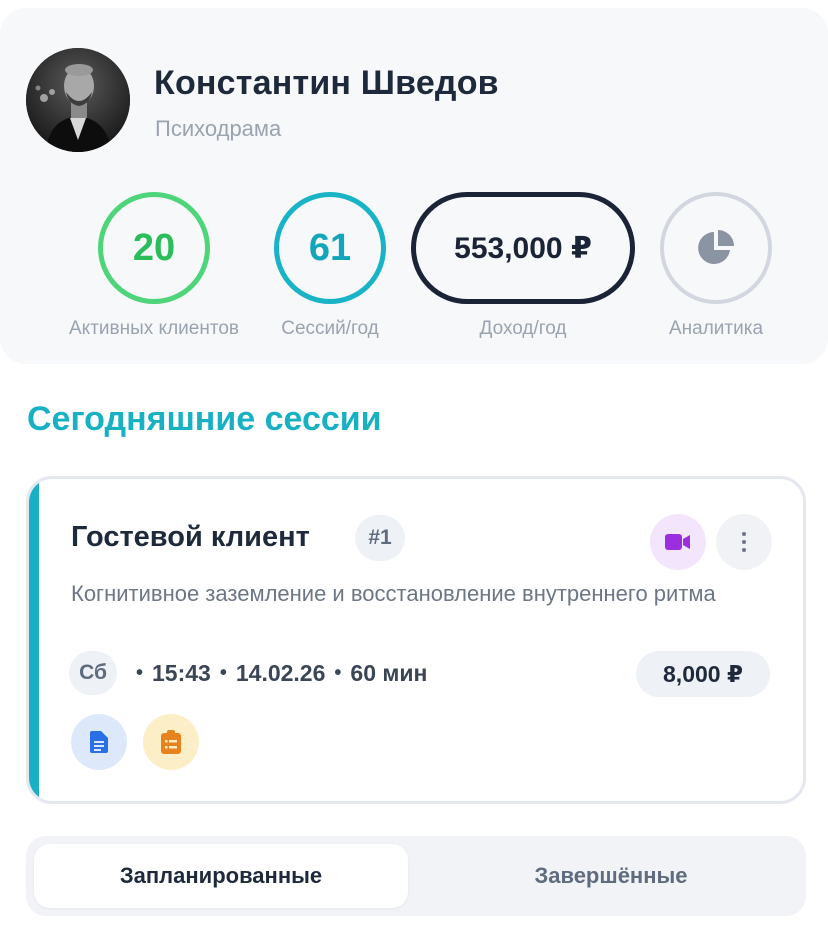 This screenshot has width=828, height=938. I want to click on stat-sessions: 61 Сессий/год, so click(330, 265).